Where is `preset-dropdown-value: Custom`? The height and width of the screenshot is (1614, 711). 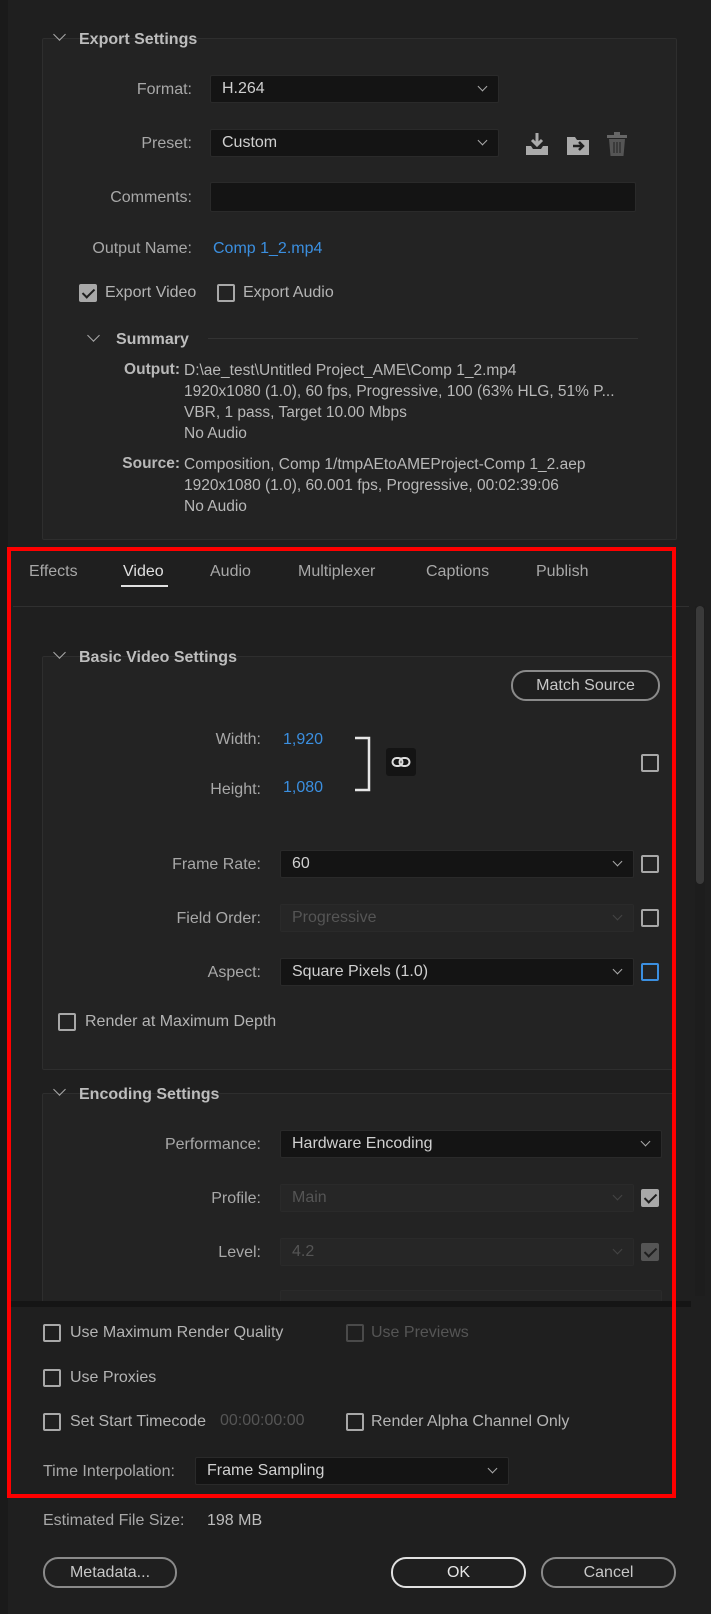 preset-dropdown-value: Custom is located at coordinates (250, 142).